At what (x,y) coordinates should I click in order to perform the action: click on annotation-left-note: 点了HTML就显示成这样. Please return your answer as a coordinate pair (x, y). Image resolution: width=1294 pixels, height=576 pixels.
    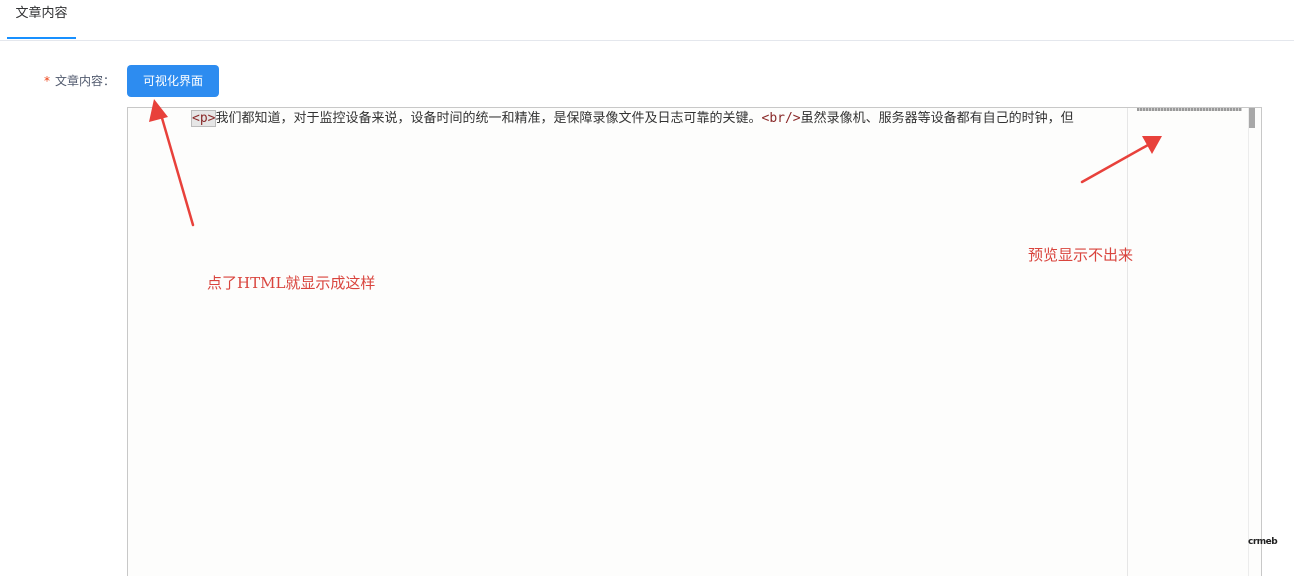
    Looking at the image, I should click on (291, 283).